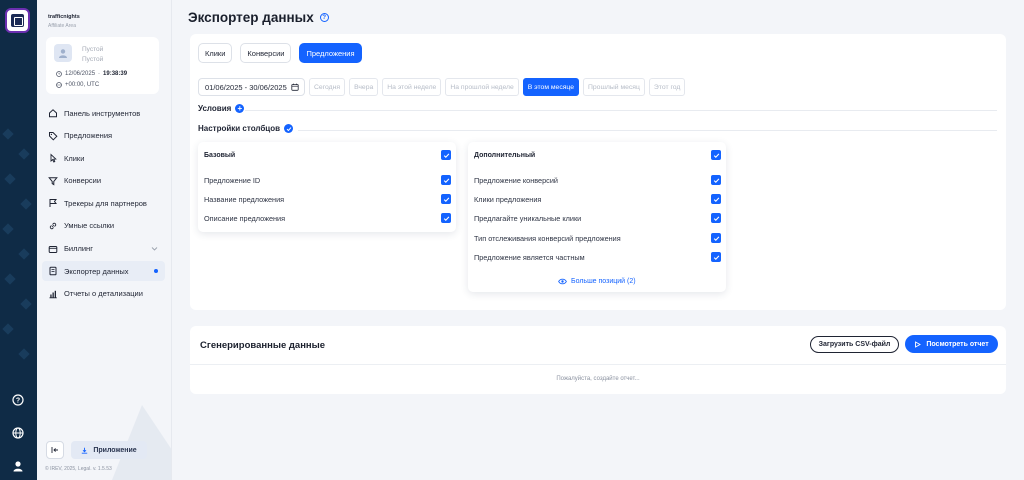 This screenshot has height=480, width=1024. I want to click on chevron-down-icon, so click(154, 249).